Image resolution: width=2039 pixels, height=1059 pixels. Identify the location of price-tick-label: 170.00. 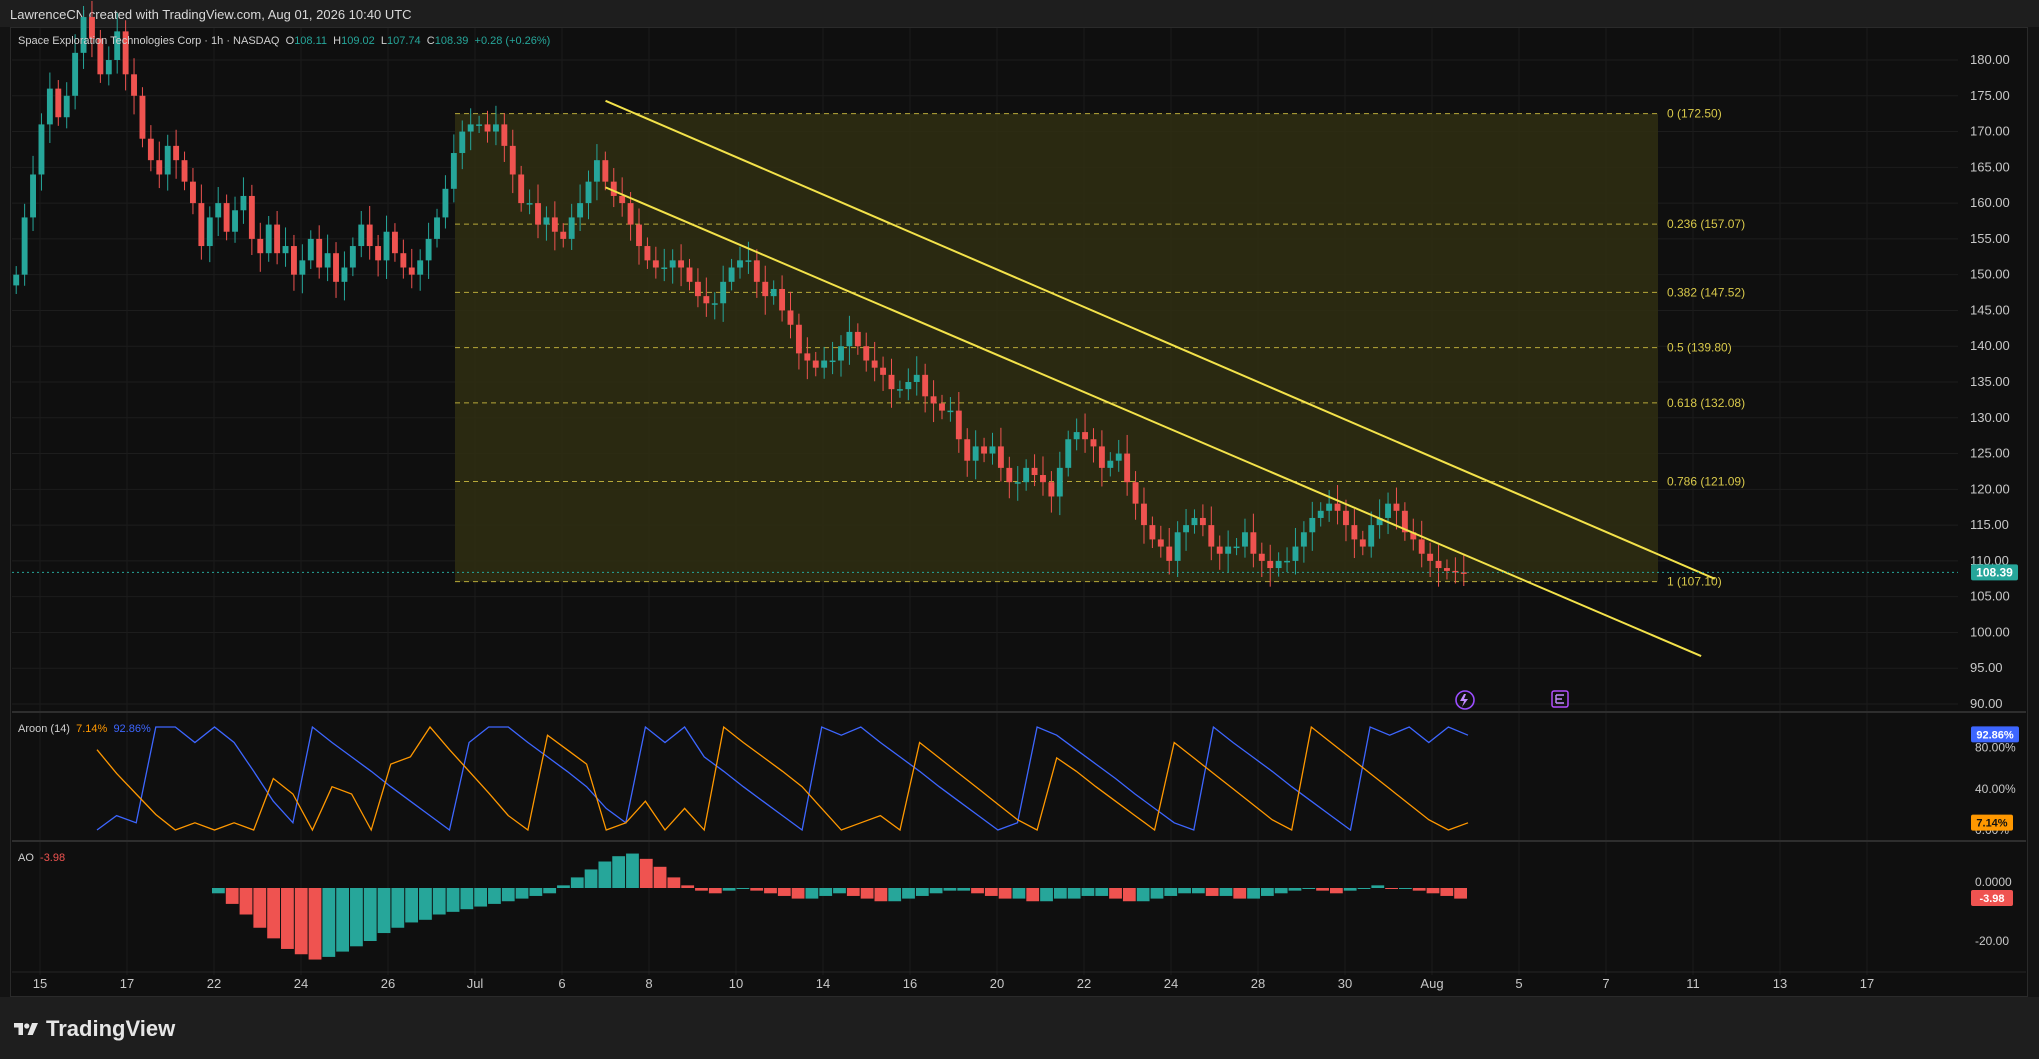
(1990, 131).